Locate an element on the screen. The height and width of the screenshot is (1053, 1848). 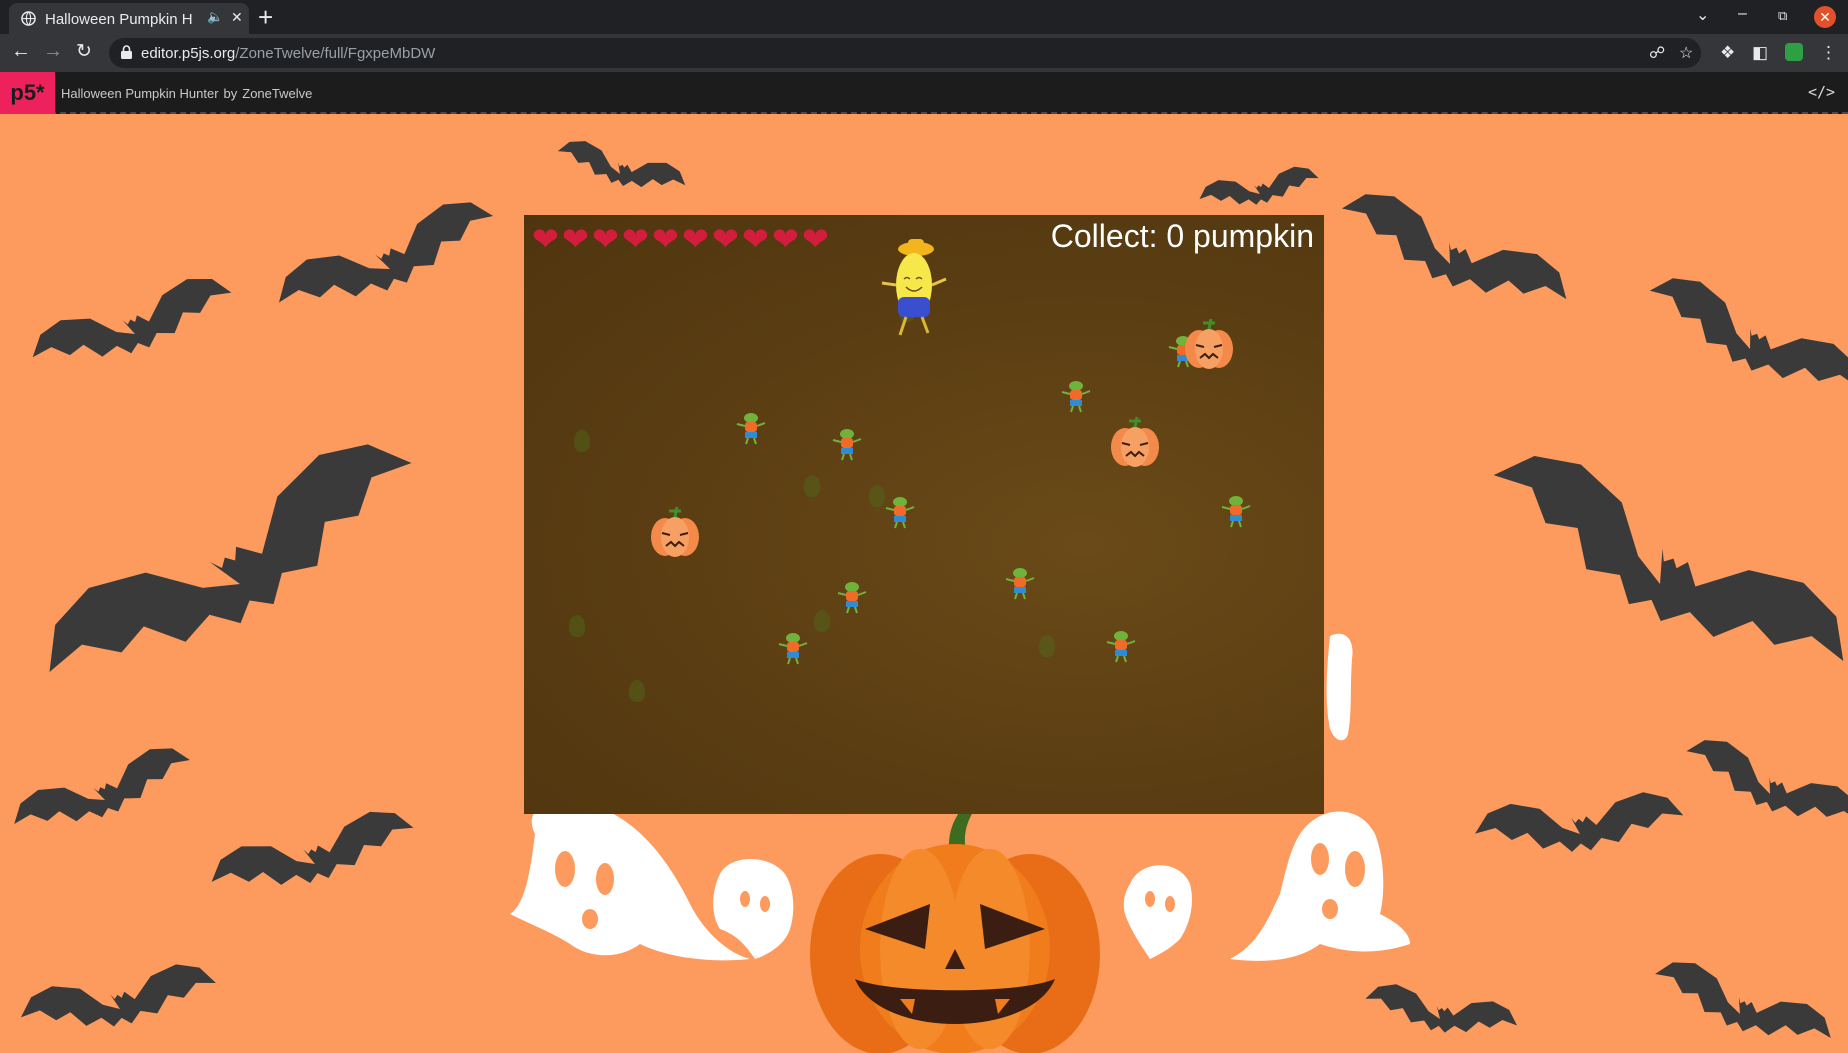
share-icon: ☍ is located at coordinates (1657, 53).